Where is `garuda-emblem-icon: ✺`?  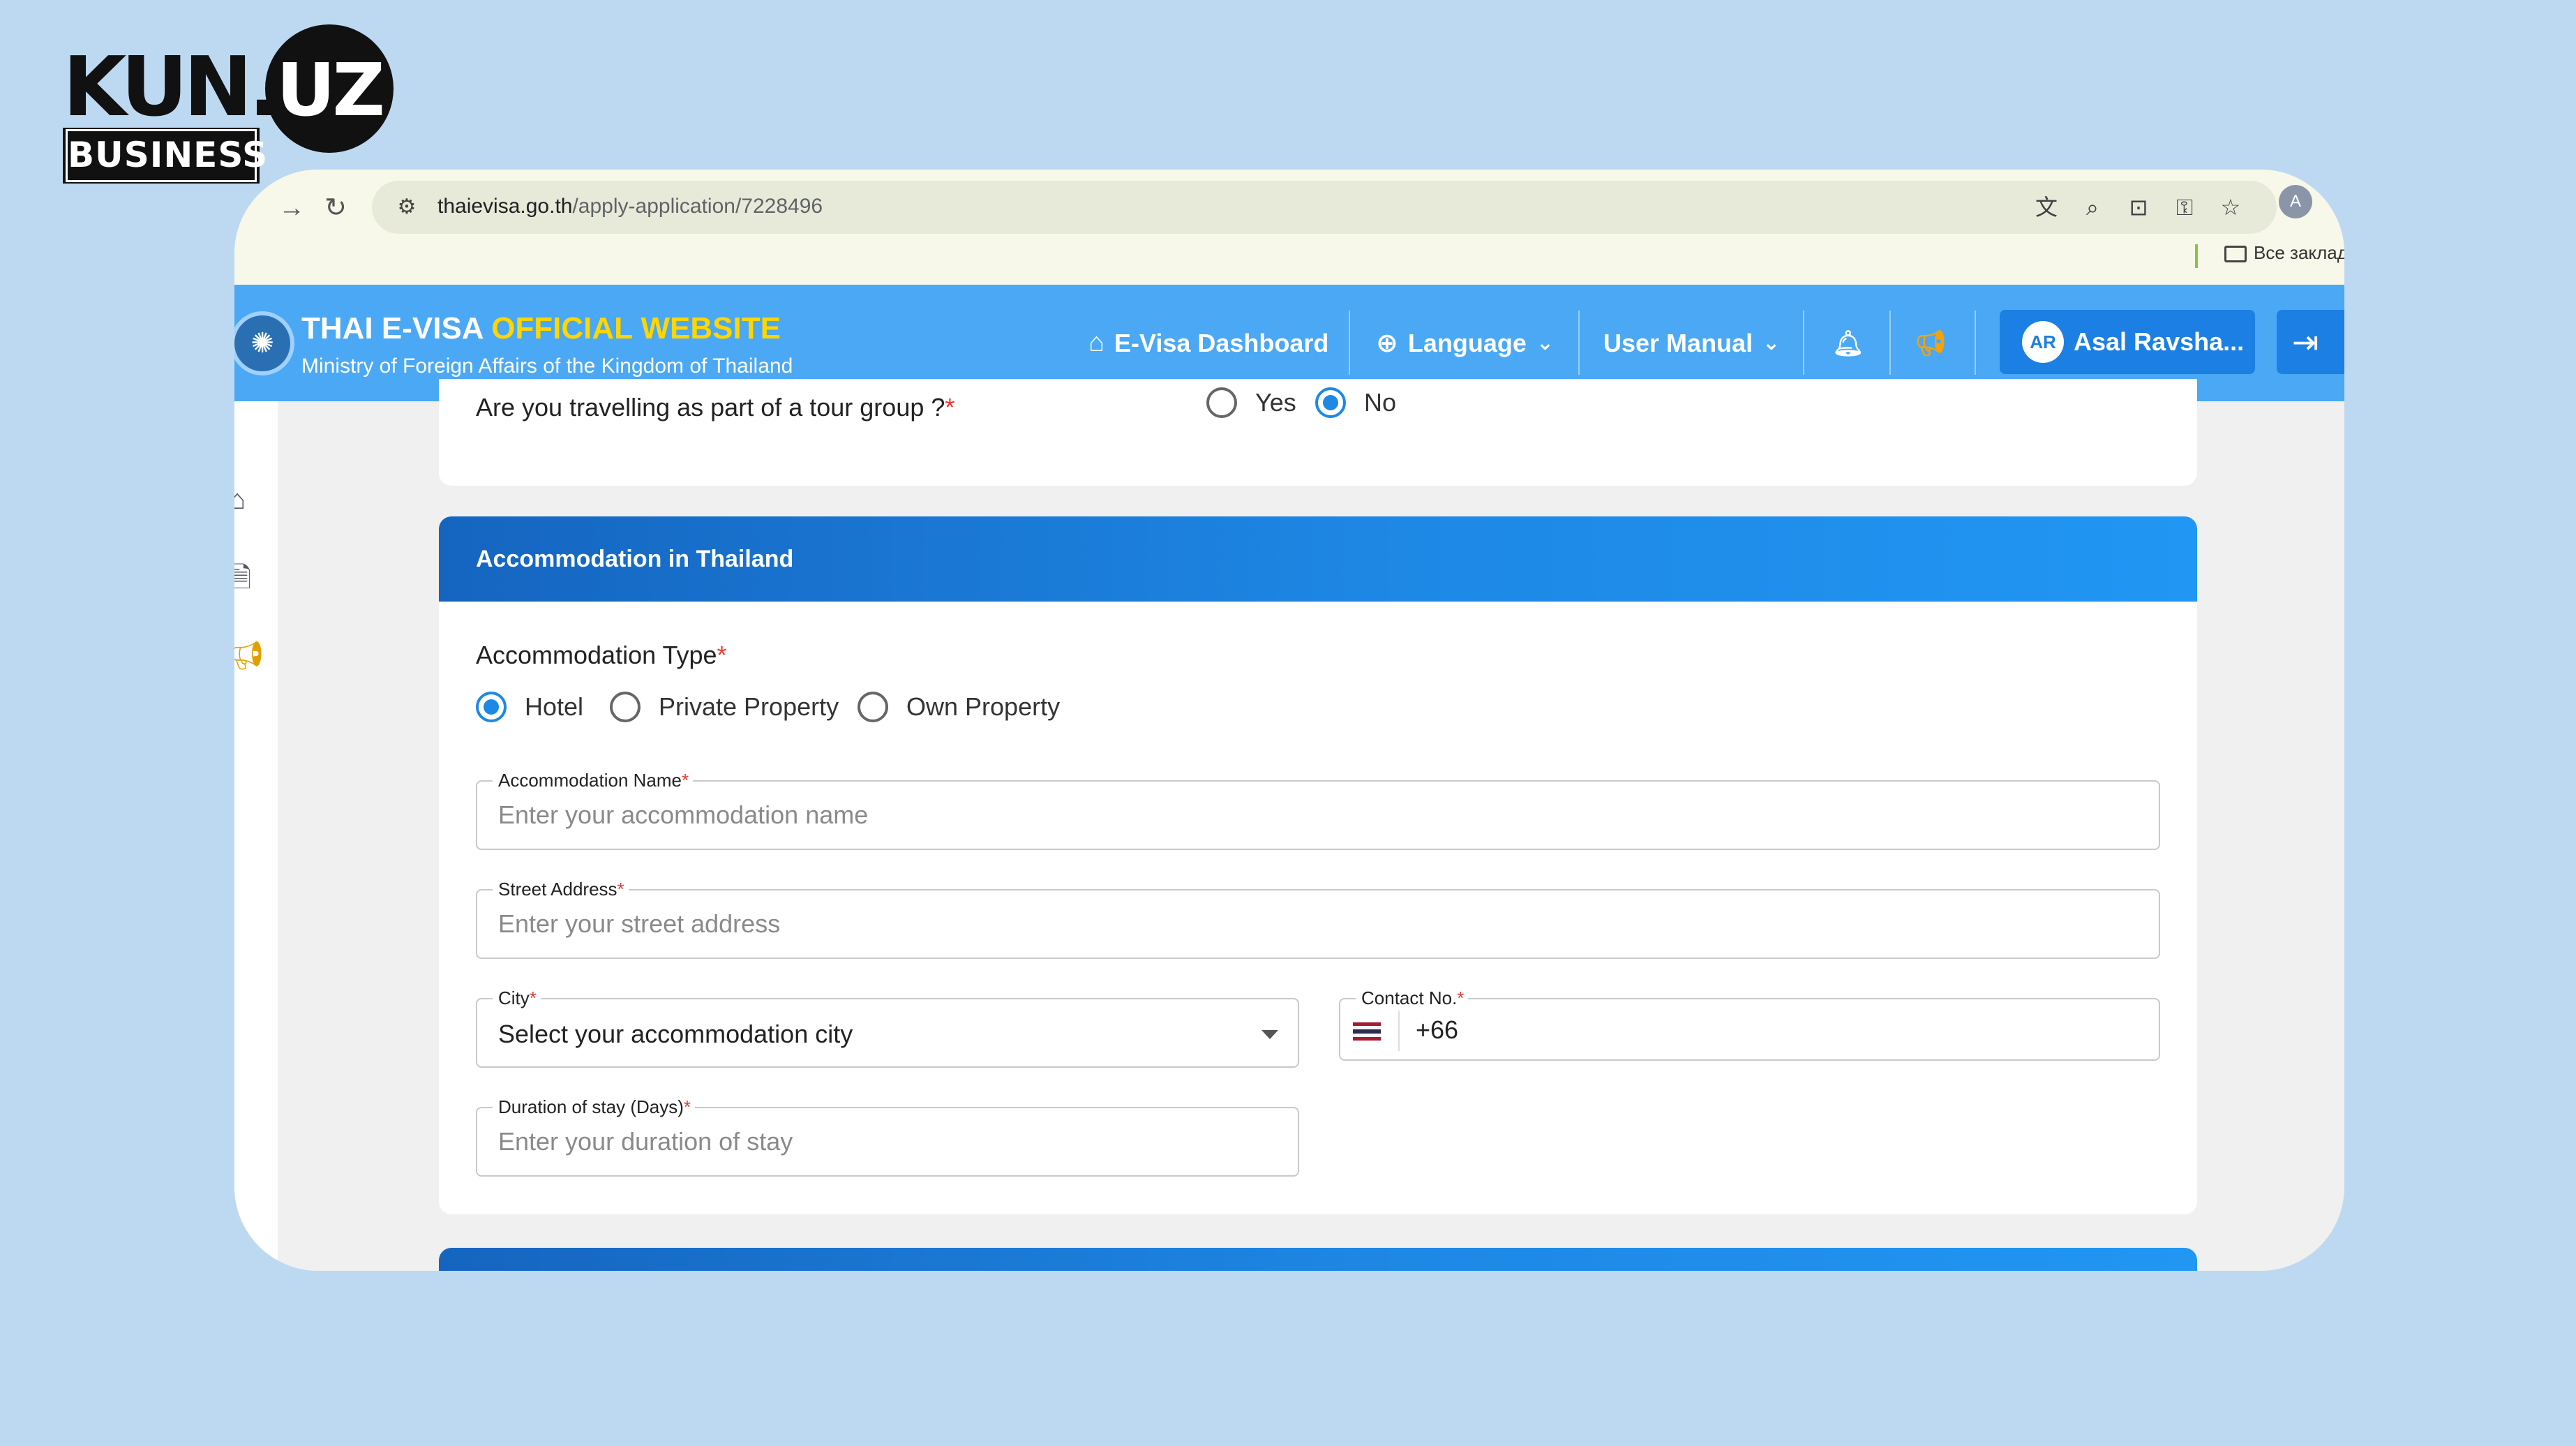
garuda-emblem-icon: ✺ is located at coordinates (264, 343).